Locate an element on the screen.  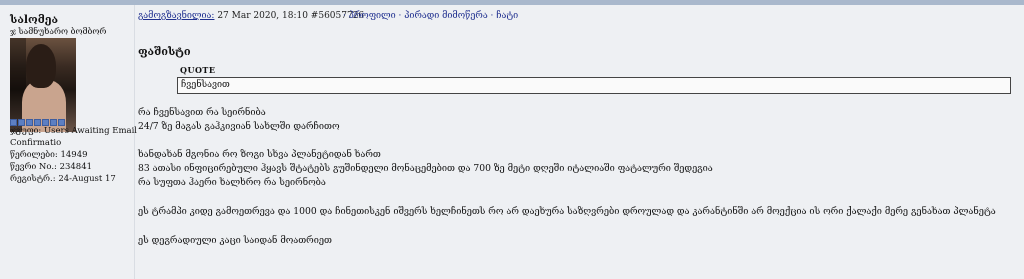
post-links: · პროფილი · პირადი მიმოწერა · ჩატი is located at coordinates (430, 16).